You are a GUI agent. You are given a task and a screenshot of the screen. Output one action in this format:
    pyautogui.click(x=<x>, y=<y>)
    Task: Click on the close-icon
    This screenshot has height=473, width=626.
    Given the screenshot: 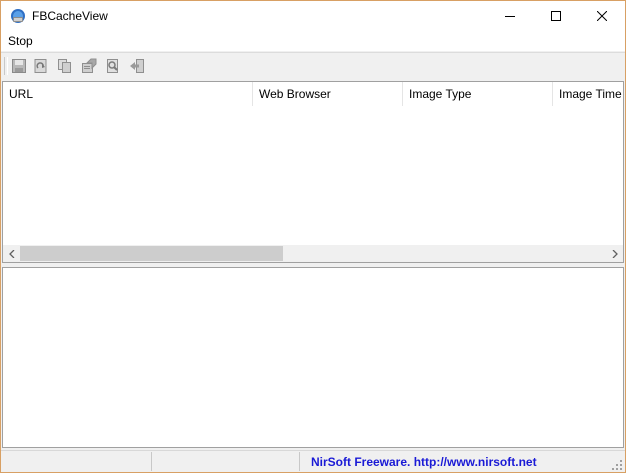 What is the action you would take?
    pyautogui.click(x=602, y=16)
    